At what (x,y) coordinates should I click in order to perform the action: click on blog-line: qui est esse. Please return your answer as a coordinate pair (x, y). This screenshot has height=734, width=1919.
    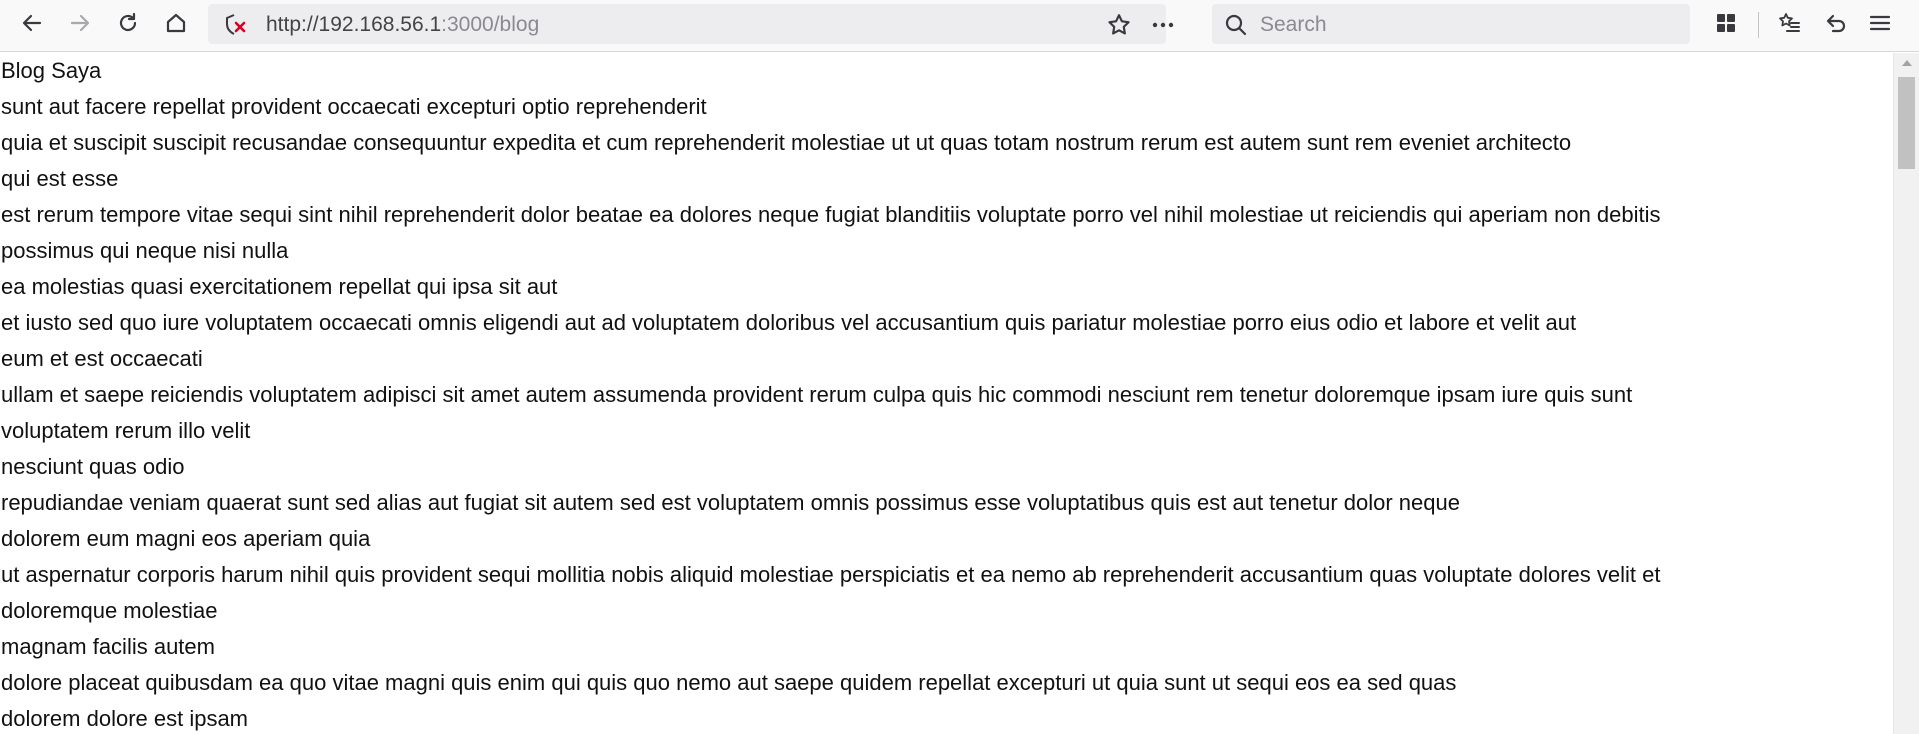
    Looking at the image, I should click on (60, 178).